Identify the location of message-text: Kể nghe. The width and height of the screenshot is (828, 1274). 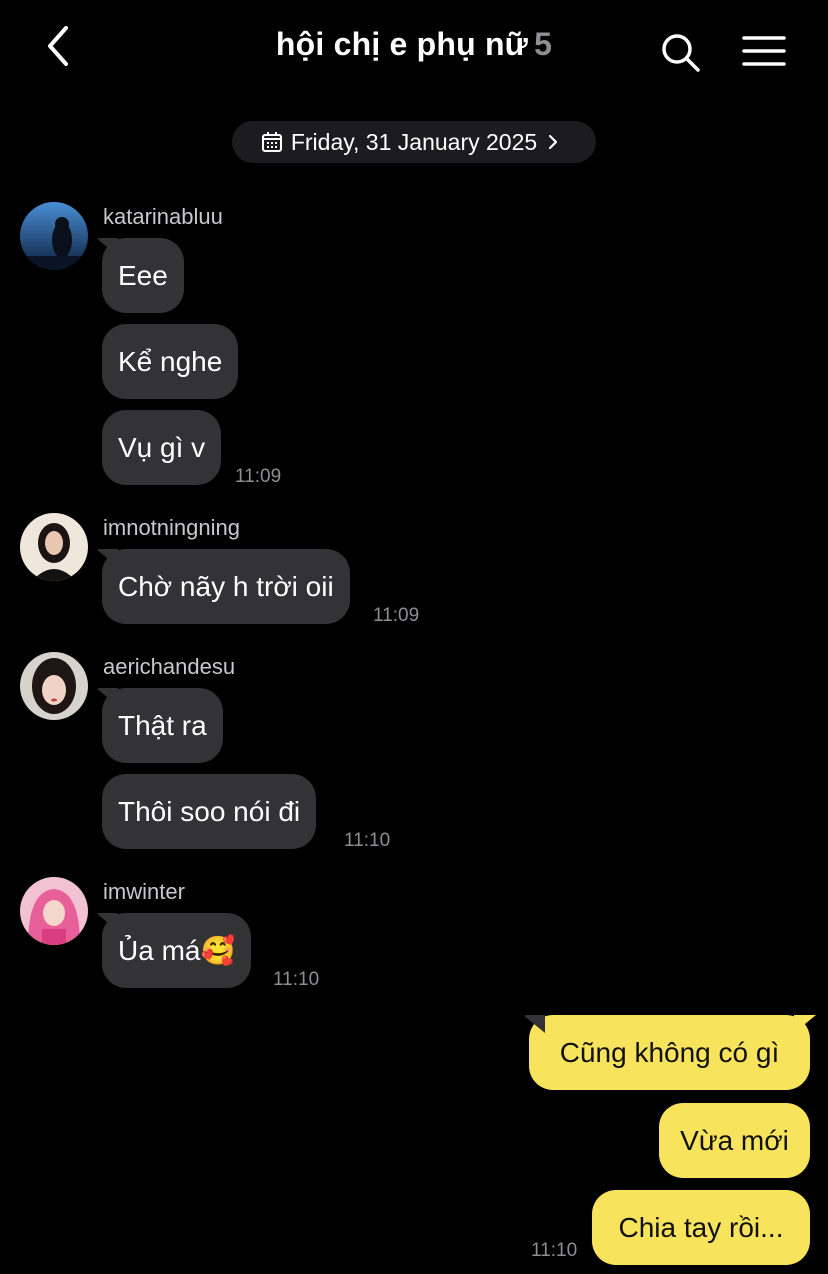
(170, 361).